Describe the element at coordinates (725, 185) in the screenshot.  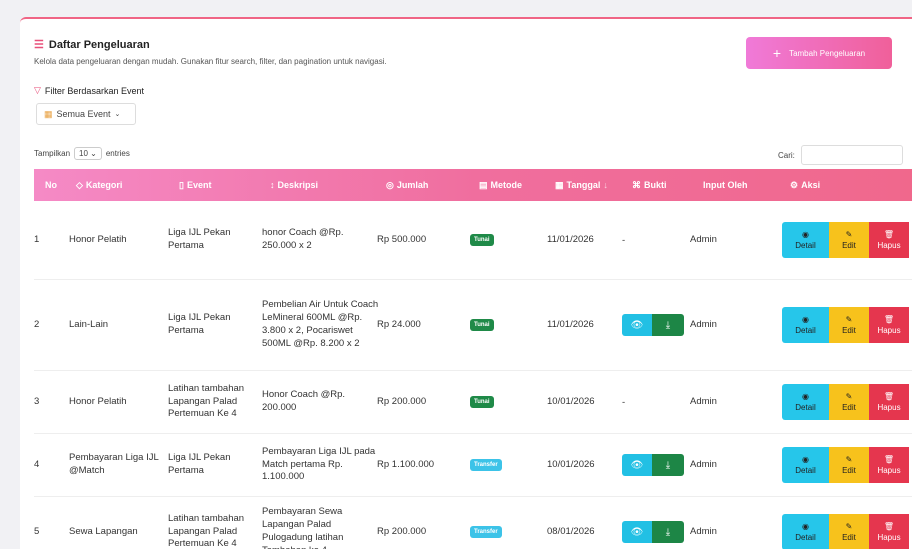
I see `col-input-oleh: Input Oleh` at that location.